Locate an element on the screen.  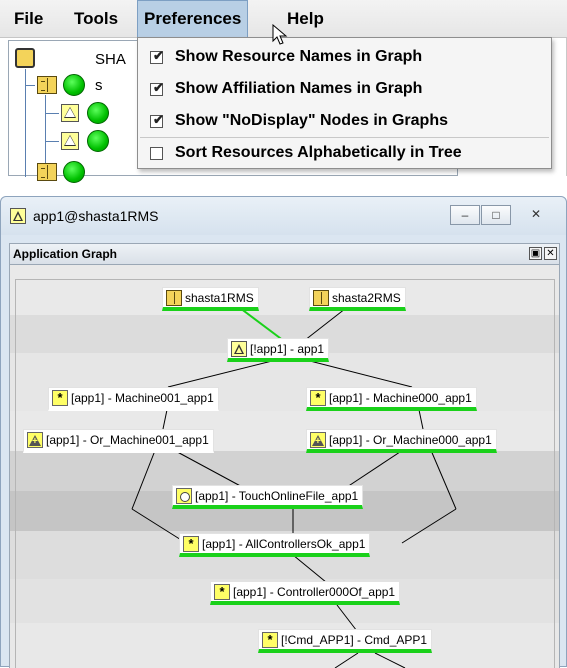
graph-node-label: [!app1] - app1 is located at coordinates (287, 349).